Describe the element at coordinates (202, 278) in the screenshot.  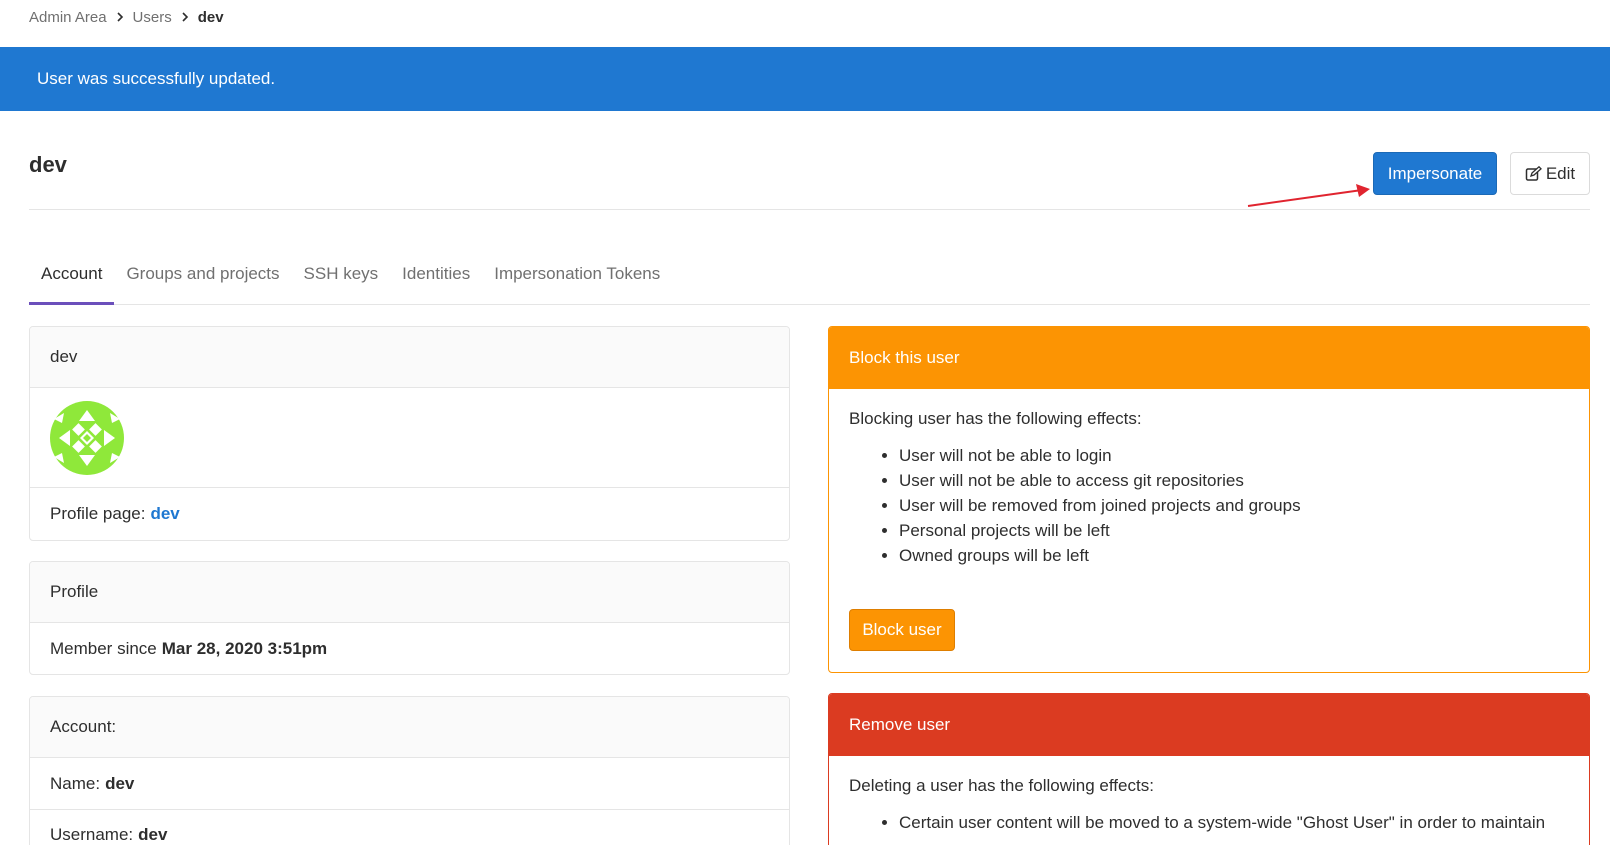
I see `tab-groups-and-projects: Groups and projects` at that location.